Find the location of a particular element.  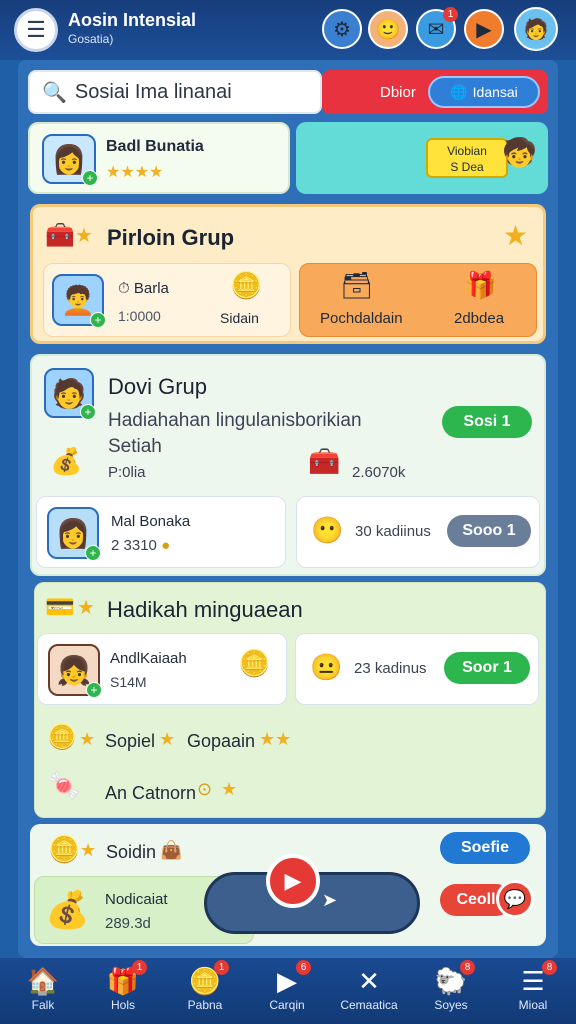

group2-title: Dovi Grup is located at coordinates (158, 386).